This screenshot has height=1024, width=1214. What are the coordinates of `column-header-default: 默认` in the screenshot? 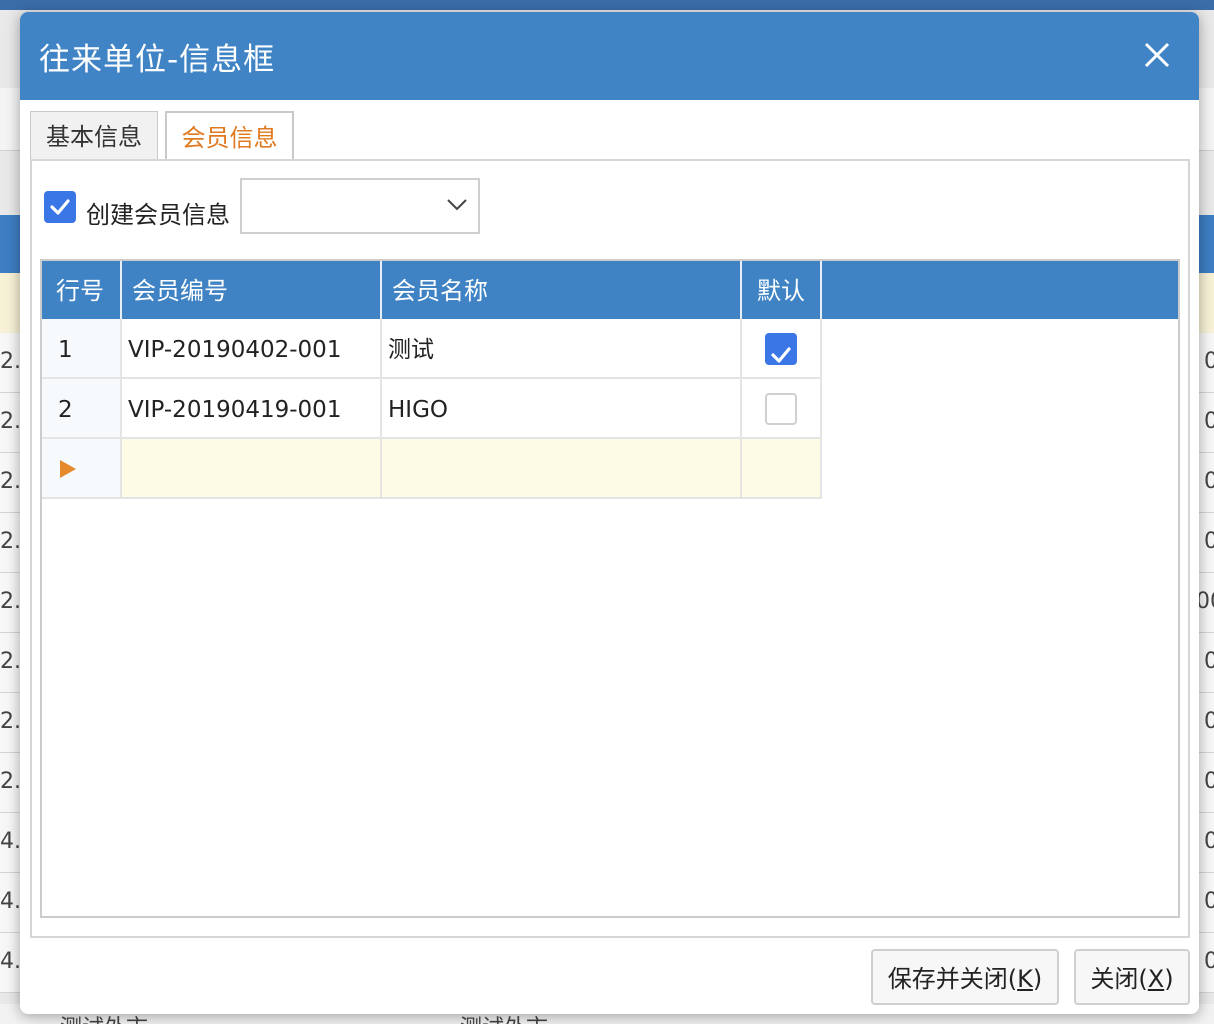 It's located at (782, 290).